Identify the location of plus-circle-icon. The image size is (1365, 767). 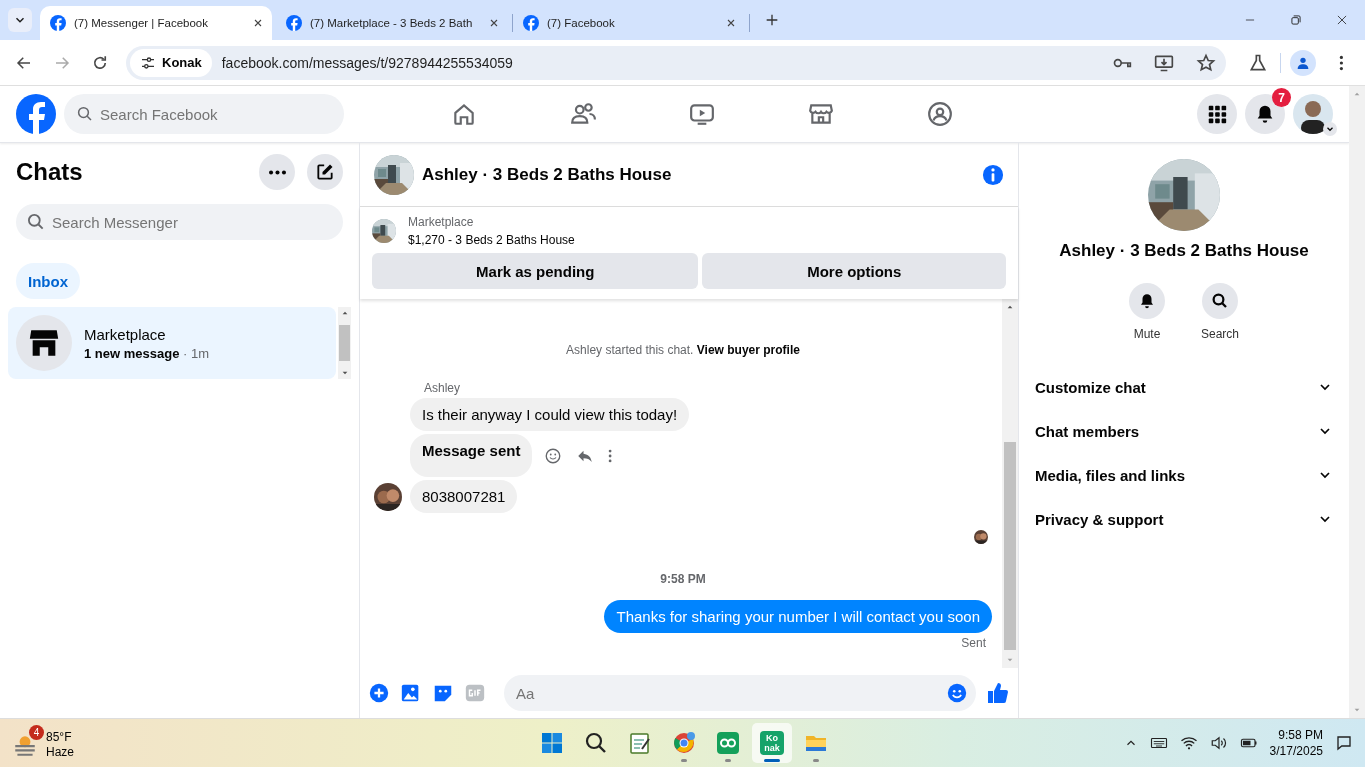
(379, 693).